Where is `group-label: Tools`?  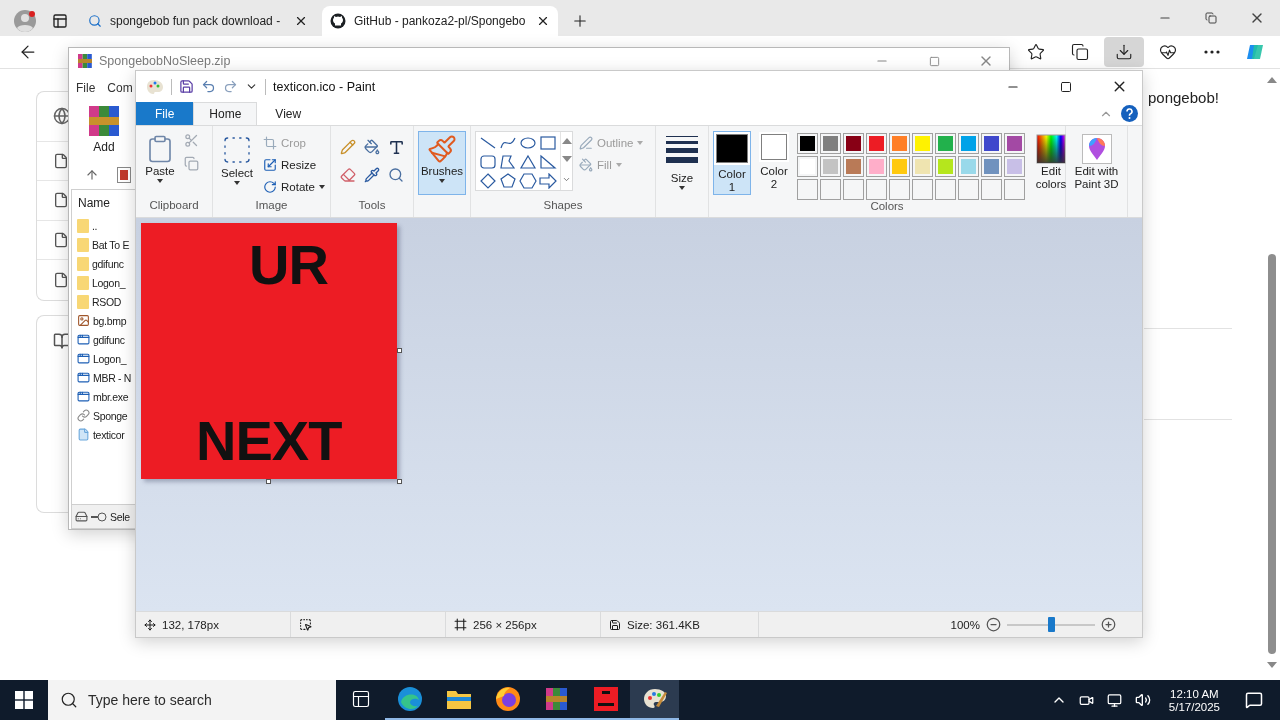
group-label: Tools is located at coordinates (372, 206).